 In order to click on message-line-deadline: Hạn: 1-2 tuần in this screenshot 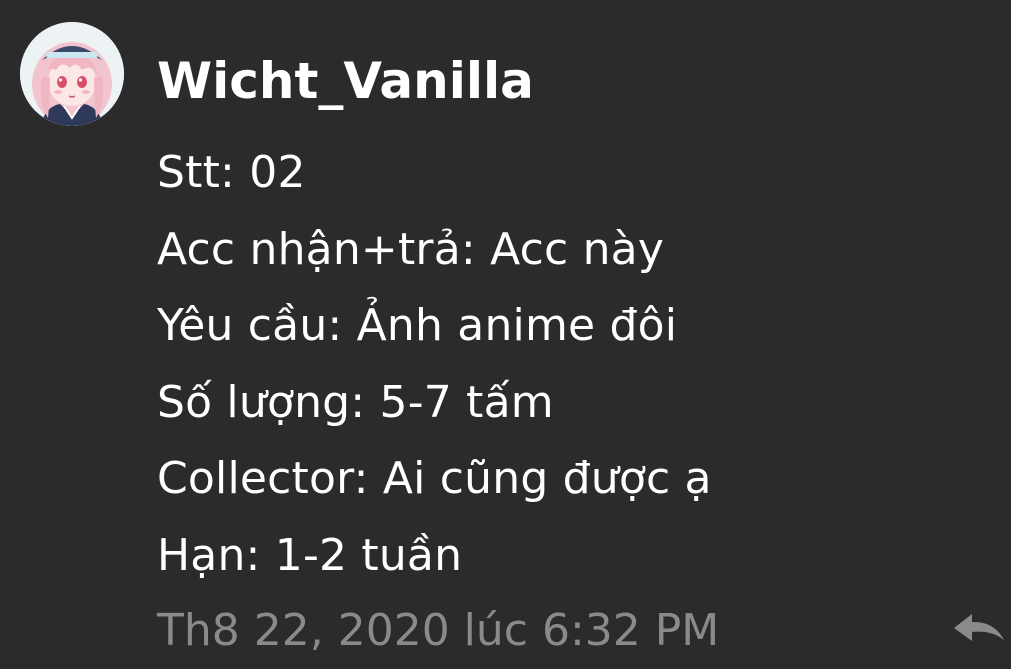, I will do `click(310, 555)`.